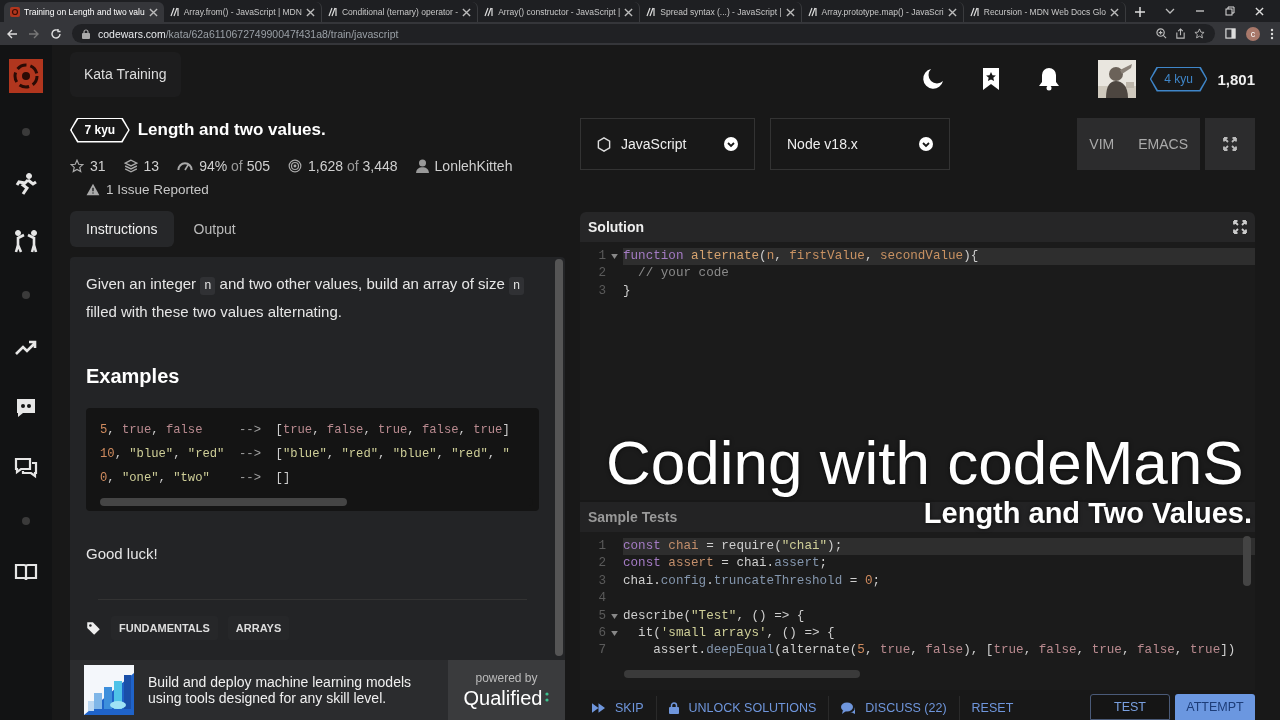 The height and width of the screenshot is (720, 1280). Describe the element at coordinates (26, 407) in the screenshot. I see `controller-icon` at that location.